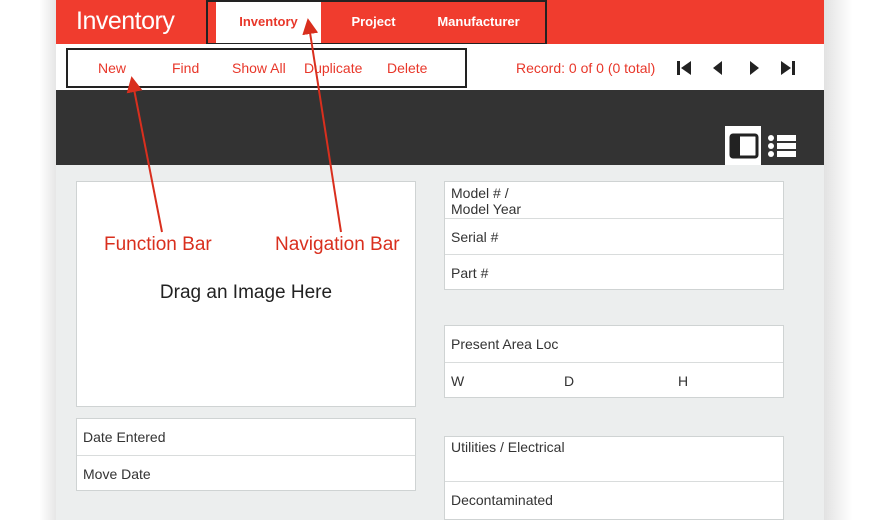 This screenshot has width=895, height=520. I want to click on left-page-shadow, so click(28, 260).